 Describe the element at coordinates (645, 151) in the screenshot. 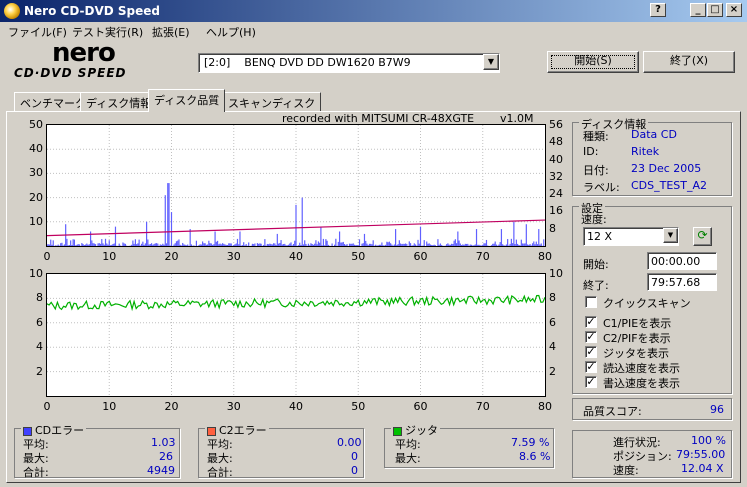

I see `disc-id-value: Ritek` at that location.